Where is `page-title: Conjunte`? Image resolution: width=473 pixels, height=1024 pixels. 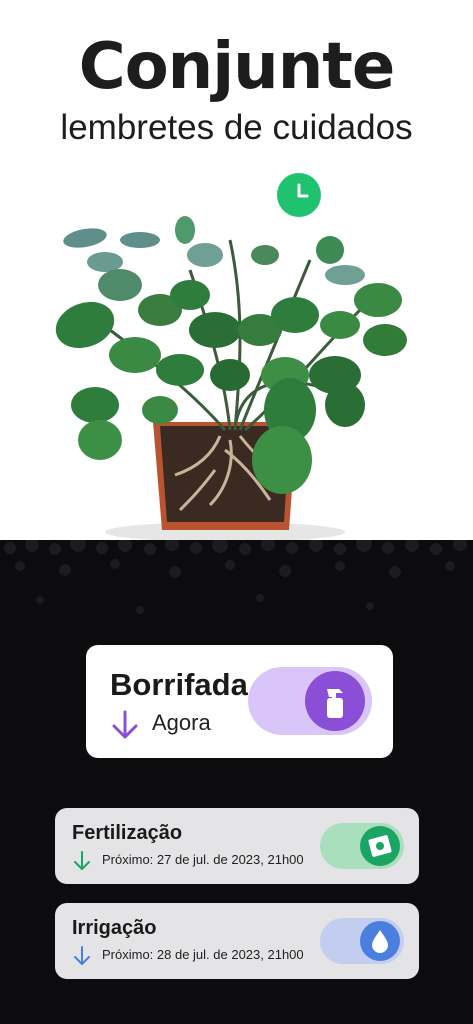
page-title: Conjunte is located at coordinates (237, 67).